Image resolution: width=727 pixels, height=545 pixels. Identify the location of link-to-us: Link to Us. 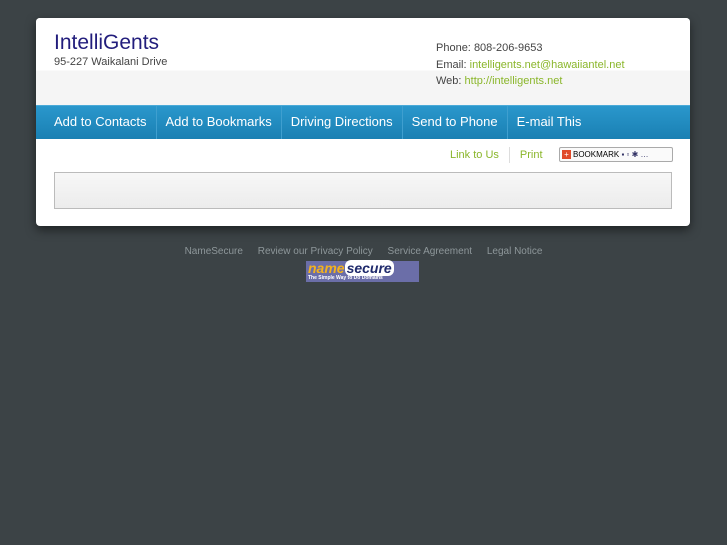
(474, 155).